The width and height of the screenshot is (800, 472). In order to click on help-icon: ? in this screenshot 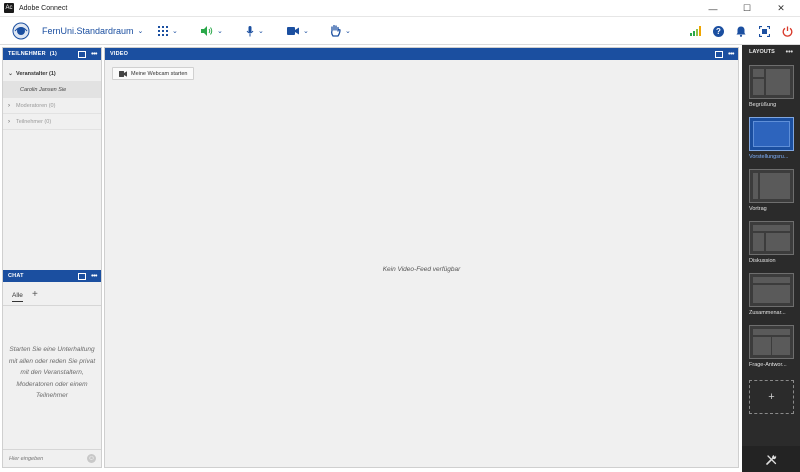, I will do `click(718, 31)`.